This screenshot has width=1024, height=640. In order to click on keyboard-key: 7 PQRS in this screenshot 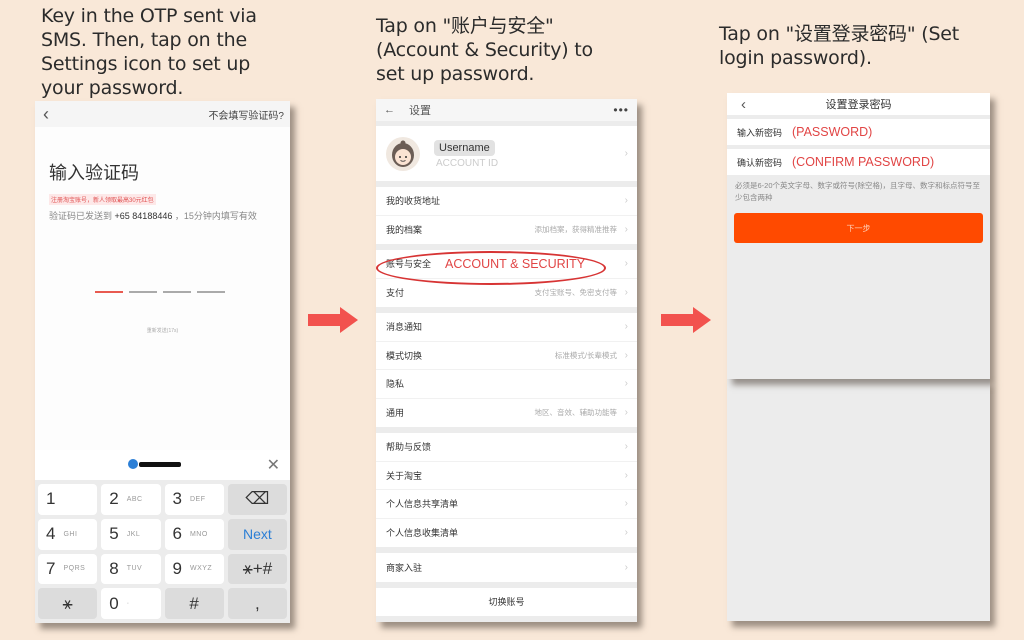, I will do `click(68, 569)`.